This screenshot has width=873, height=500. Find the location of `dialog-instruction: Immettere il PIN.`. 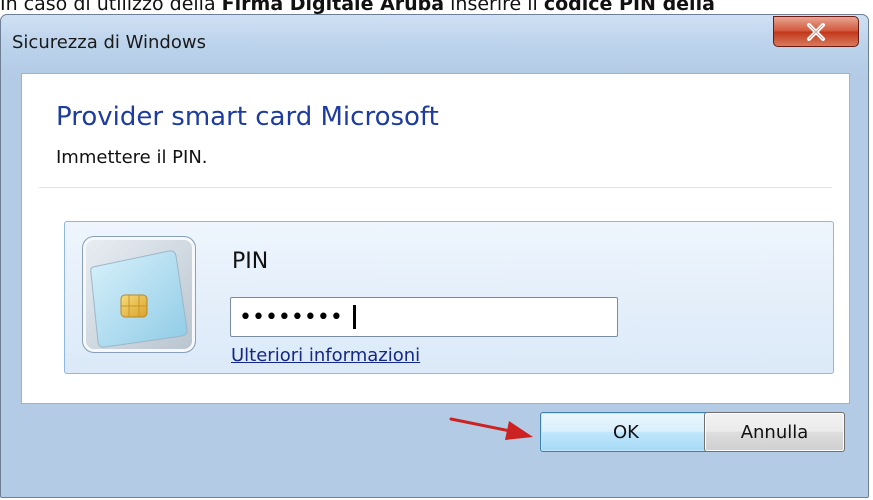

dialog-instruction: Immettere il PIN. is located at coordinates (132, 157).